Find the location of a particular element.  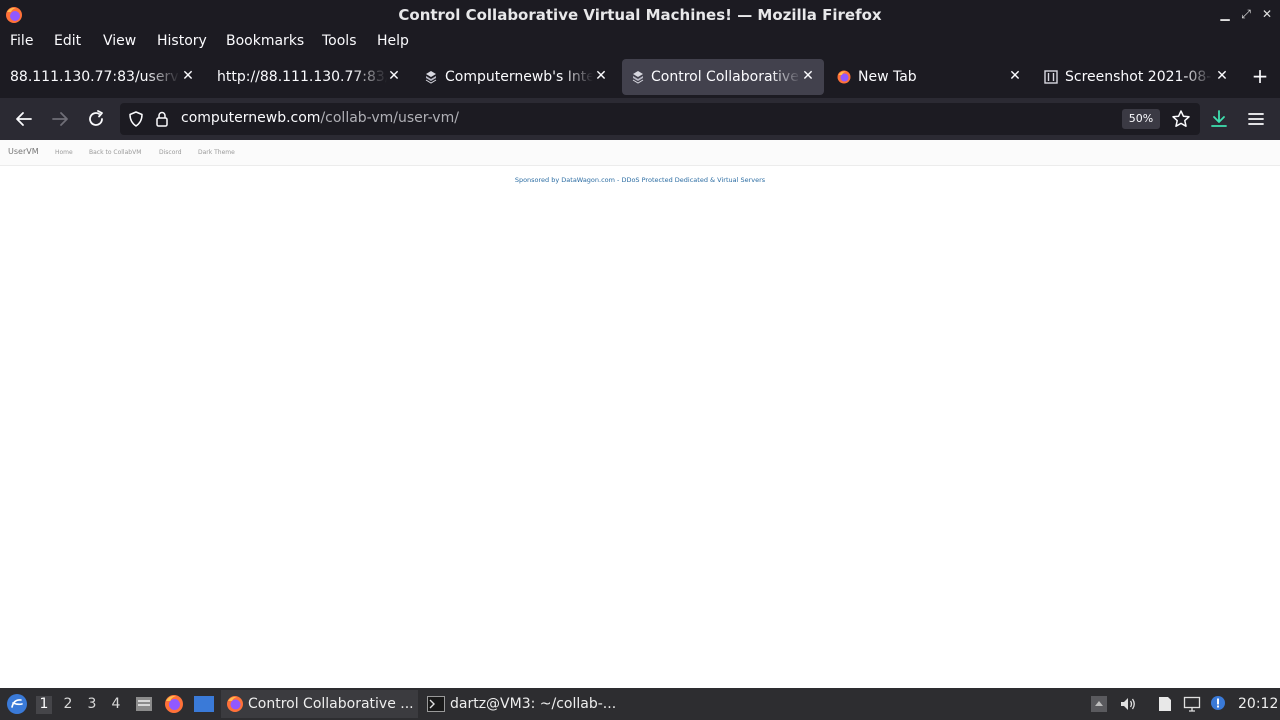

nav-link-home: Home is located at coordinates (64, 152).